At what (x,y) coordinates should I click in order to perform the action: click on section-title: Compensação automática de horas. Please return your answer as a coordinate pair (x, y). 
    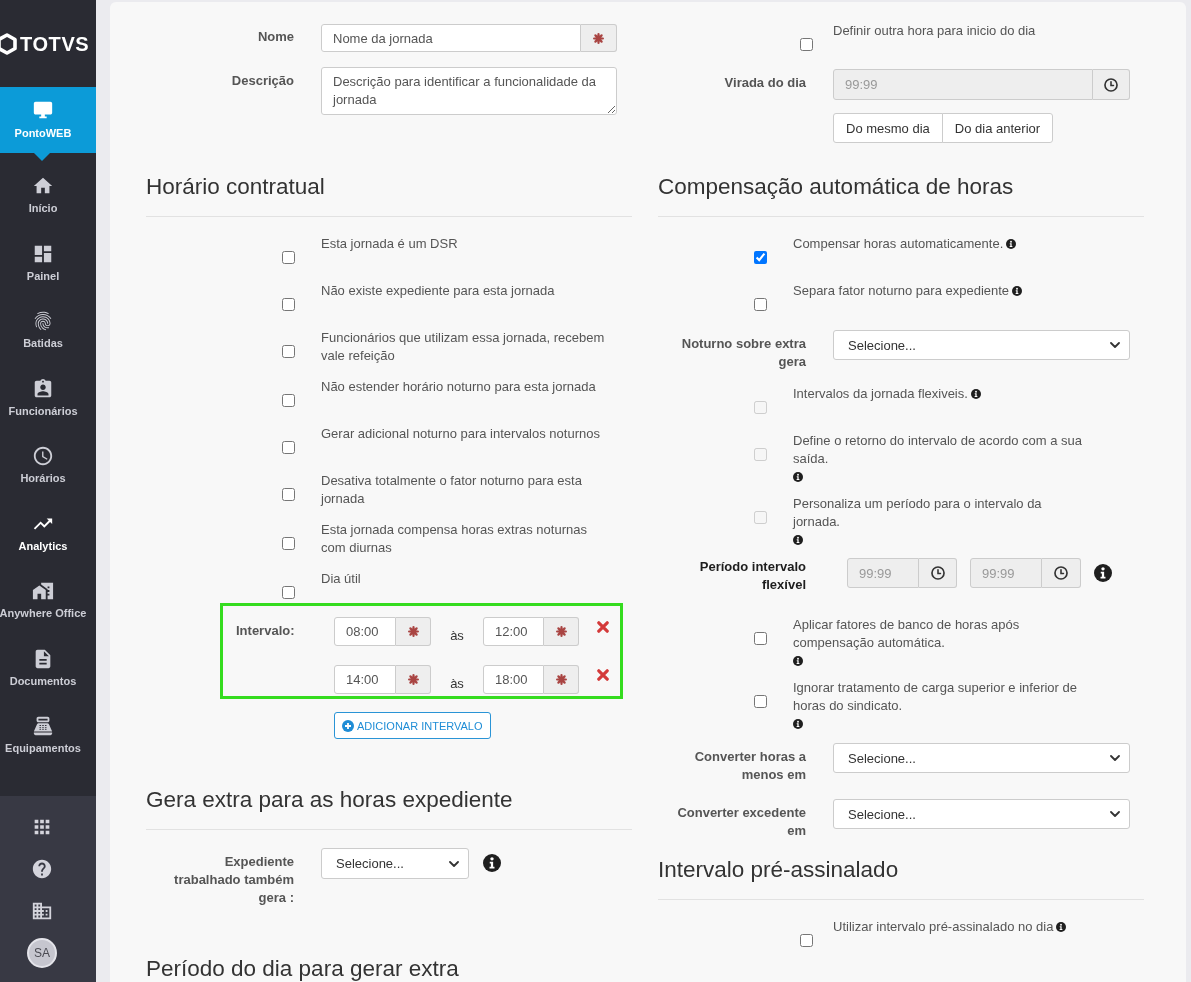
    Looking at the image, I should click on (836, 187).